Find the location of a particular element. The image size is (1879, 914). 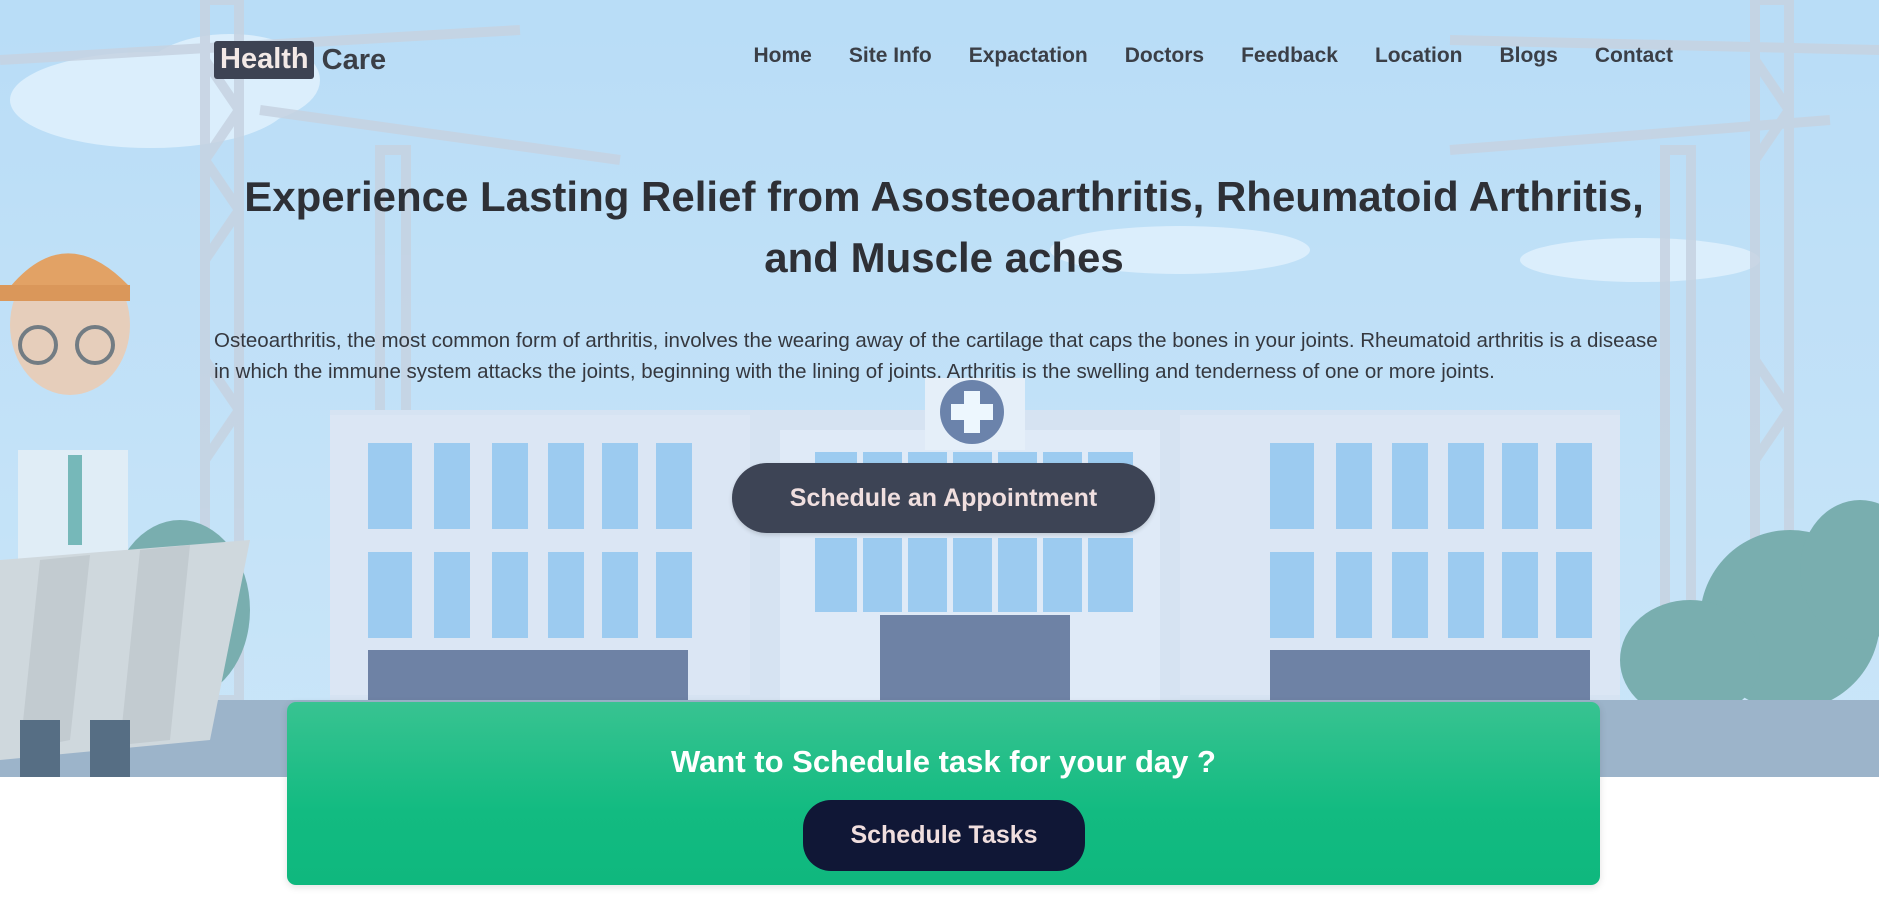

nav-expectation: Expactation is located at coordinates (1028, 56).